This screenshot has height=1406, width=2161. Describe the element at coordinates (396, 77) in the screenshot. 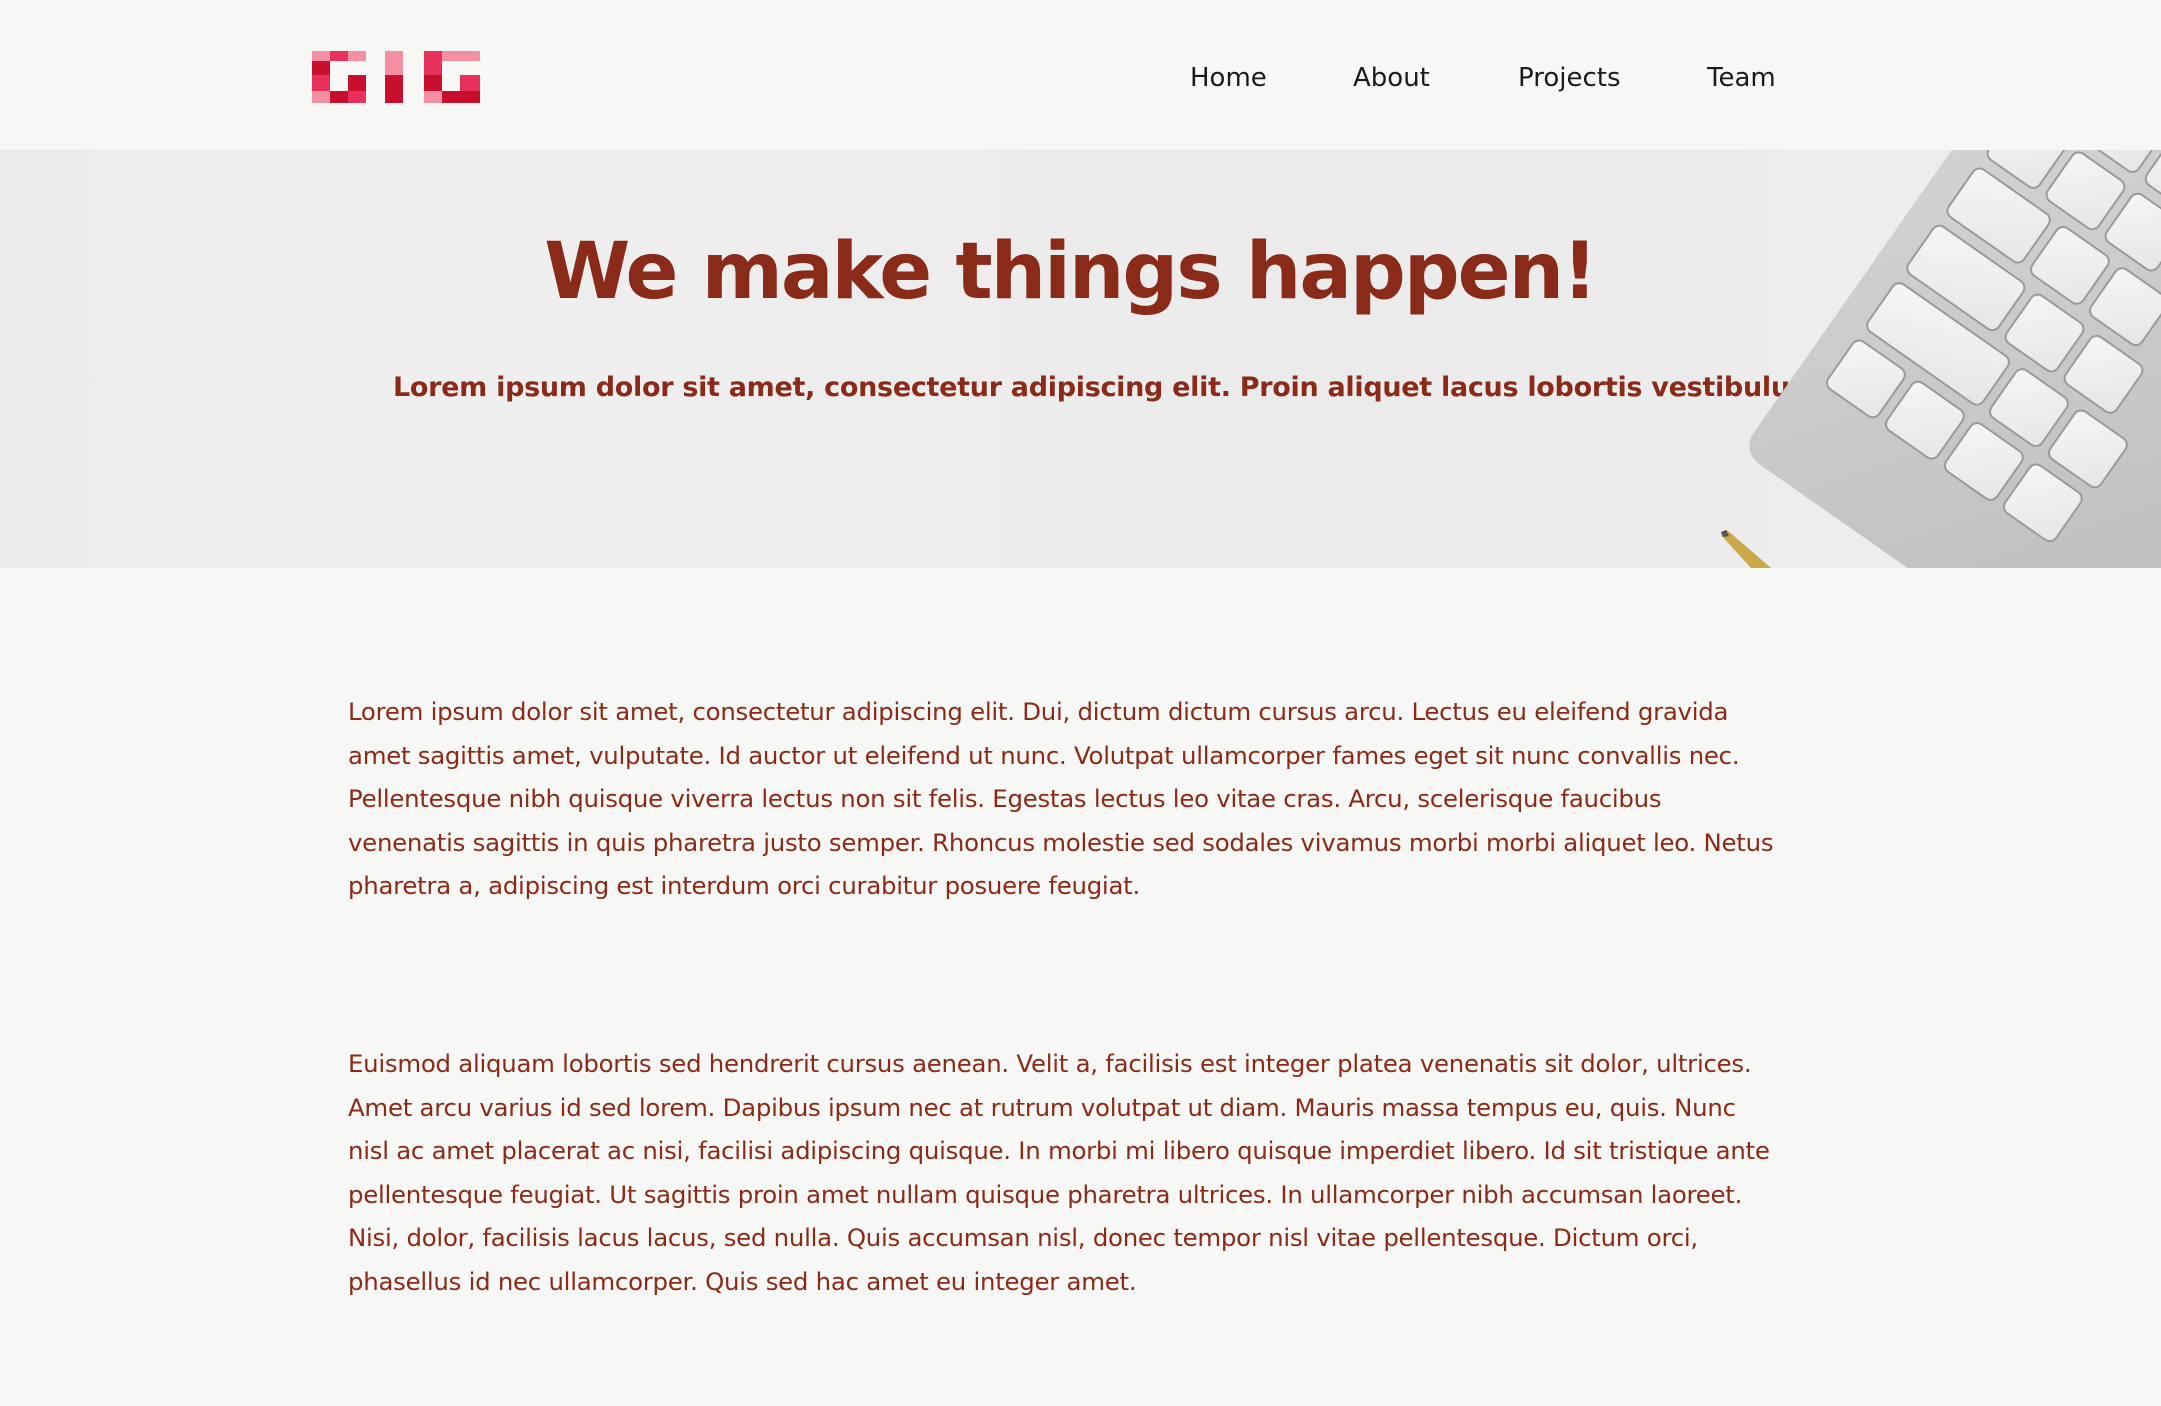

I see `gig-logo` at that location.